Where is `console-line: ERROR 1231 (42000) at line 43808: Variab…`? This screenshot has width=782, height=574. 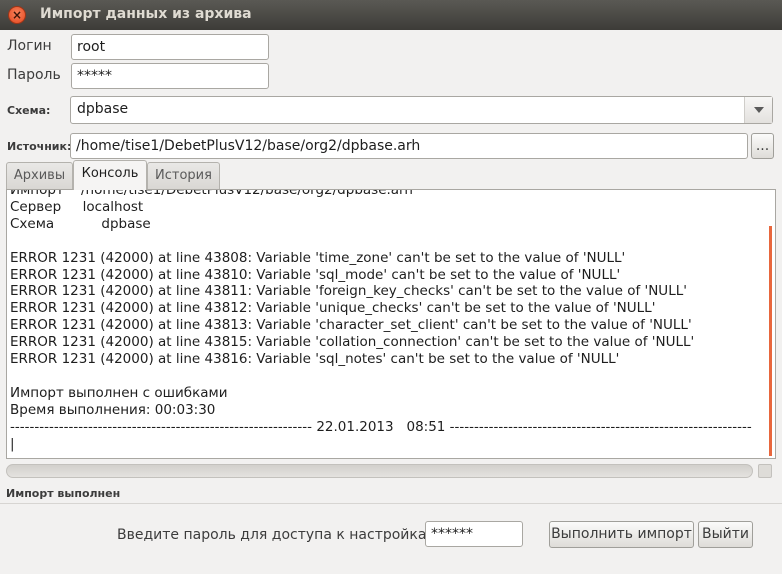 console-line: ERROR 1231 (42000) at line 43808: Variab… is located at coordinates (318, 257).